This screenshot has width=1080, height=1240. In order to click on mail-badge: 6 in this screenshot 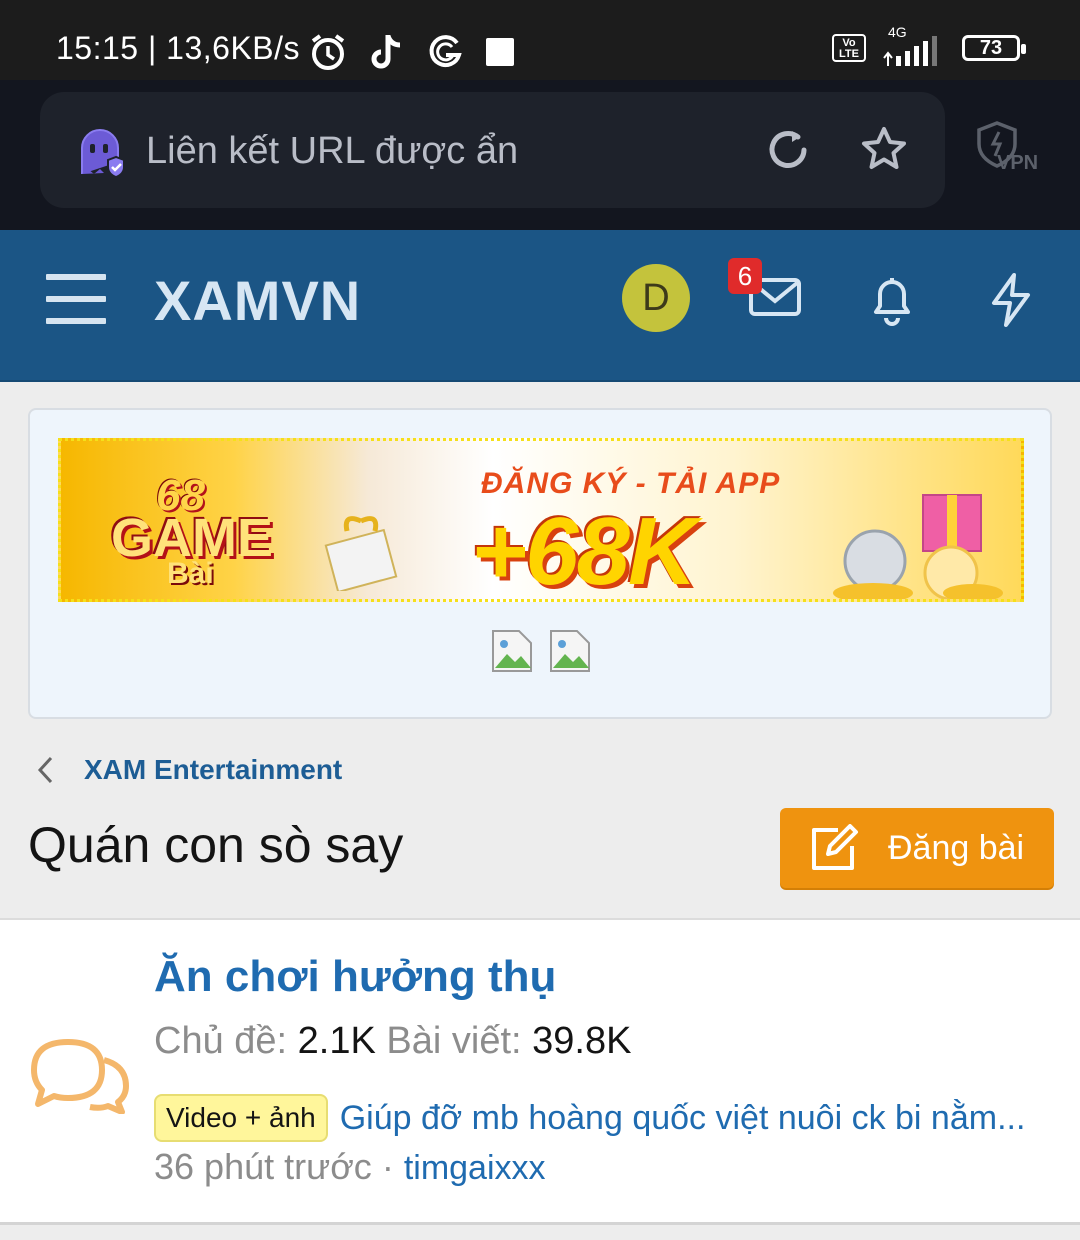, I will do `click(745, 276)`.